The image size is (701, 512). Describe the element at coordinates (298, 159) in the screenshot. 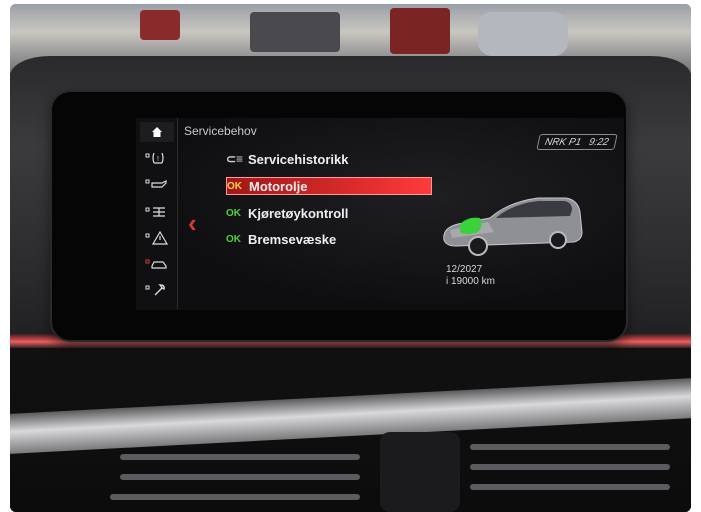

I see `menu-item-label: Servicehistorikk` at that location.